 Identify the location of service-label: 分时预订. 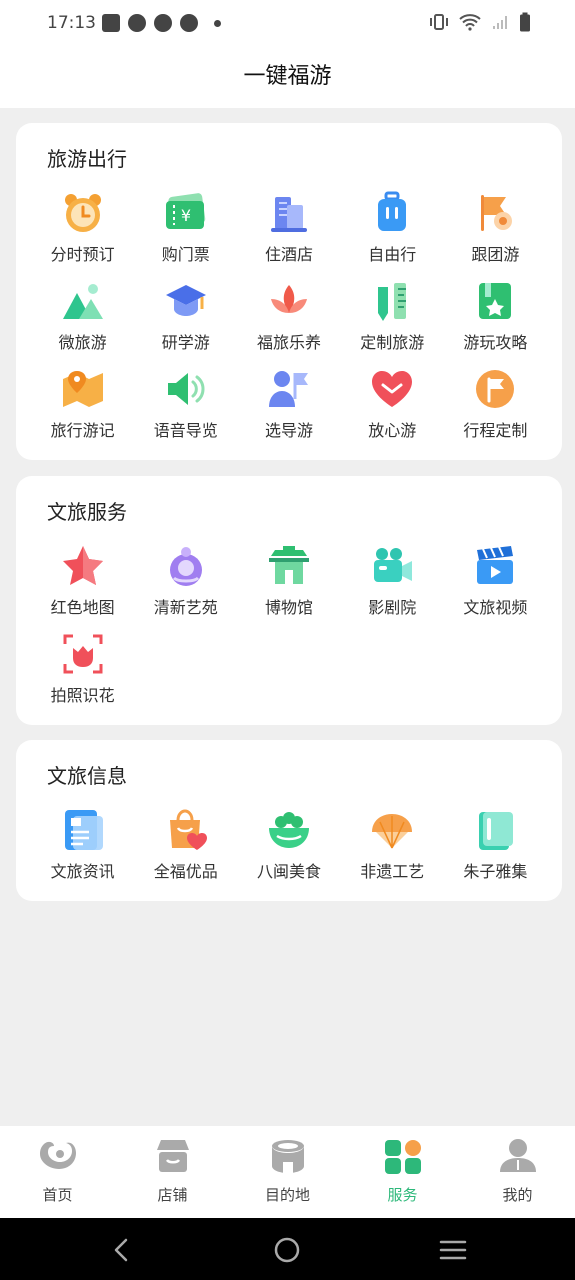
(82, 254).